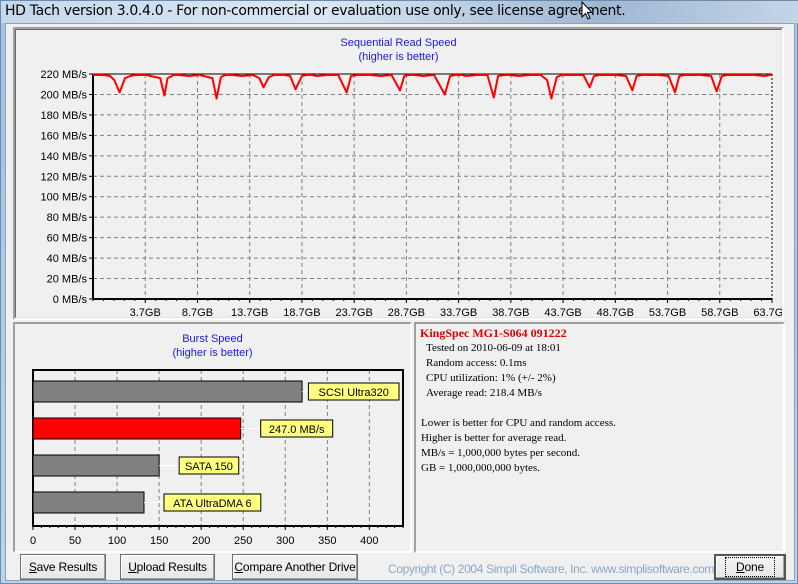 This screenshot has height=584, width=798. What do you see at coordinates (493, 348) in the screenshot?
I see `tested-on: Tested on 2010-06-09 at 18:01` at bounding box center [493, 348].